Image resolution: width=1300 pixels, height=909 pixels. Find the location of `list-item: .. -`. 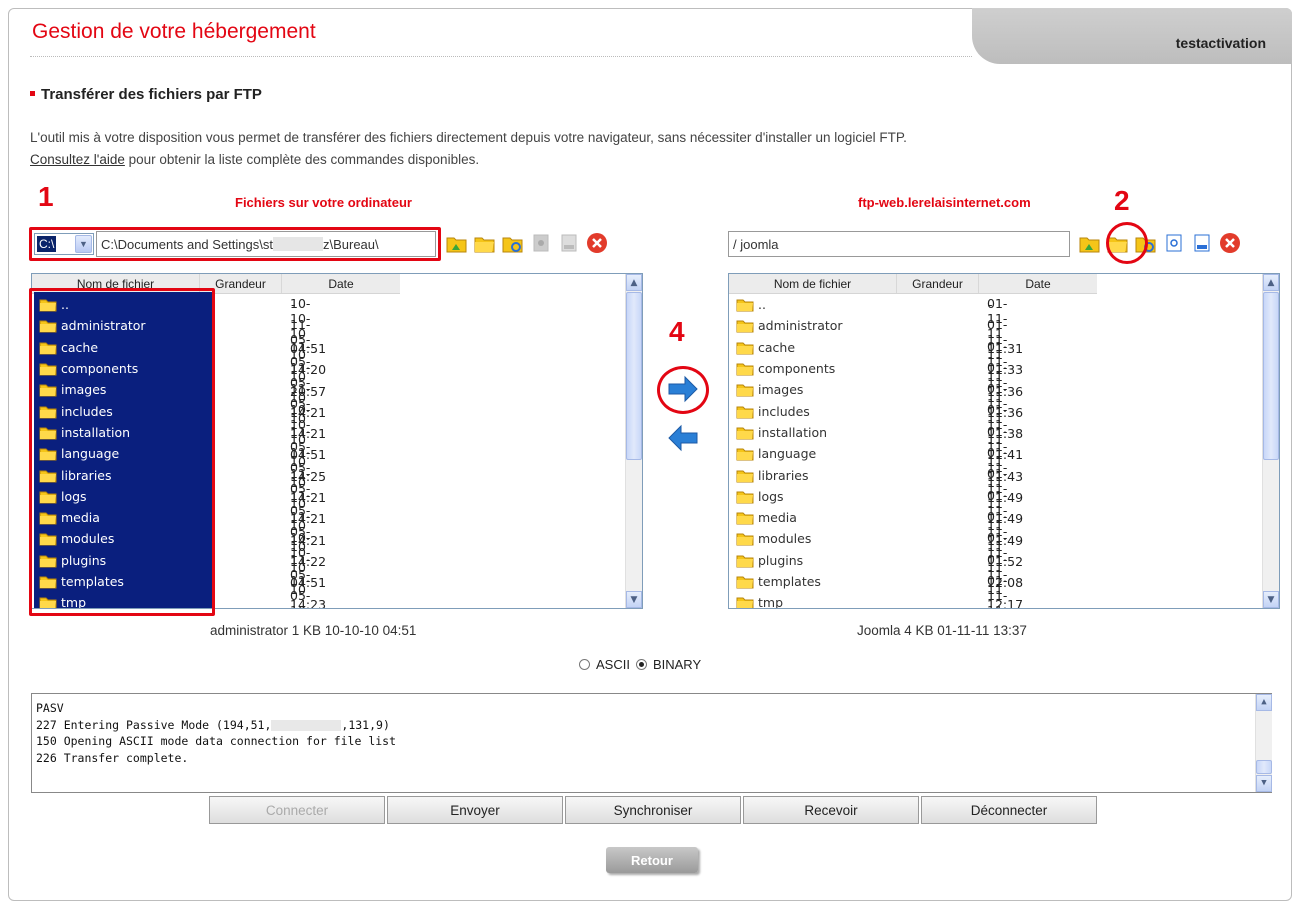

list-item: .. - is located at coordinates (861, 304).